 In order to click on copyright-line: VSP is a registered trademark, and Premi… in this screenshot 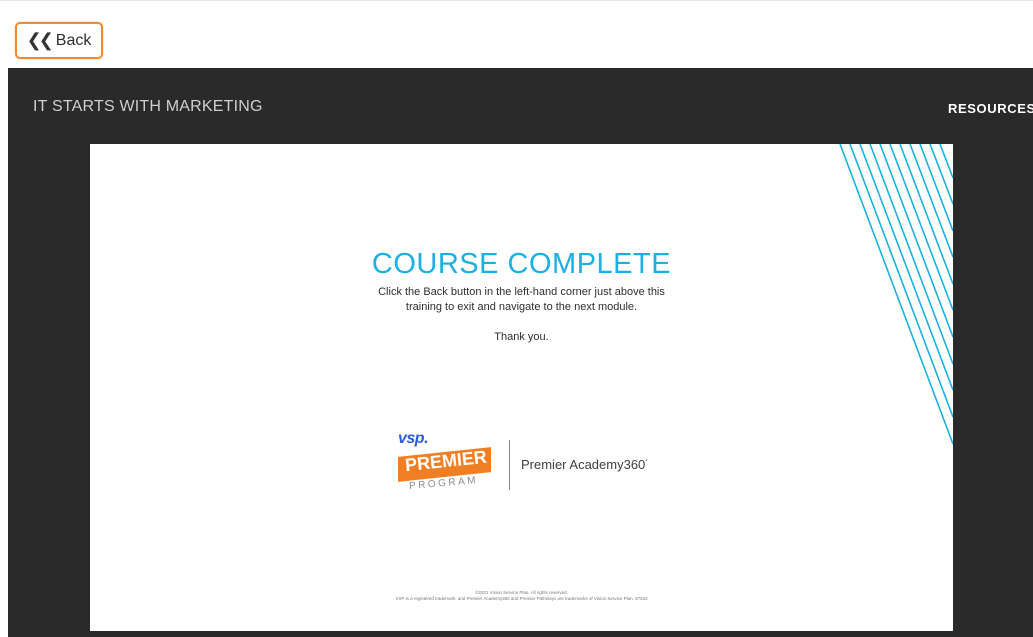, I will do `click(521, 598)`.